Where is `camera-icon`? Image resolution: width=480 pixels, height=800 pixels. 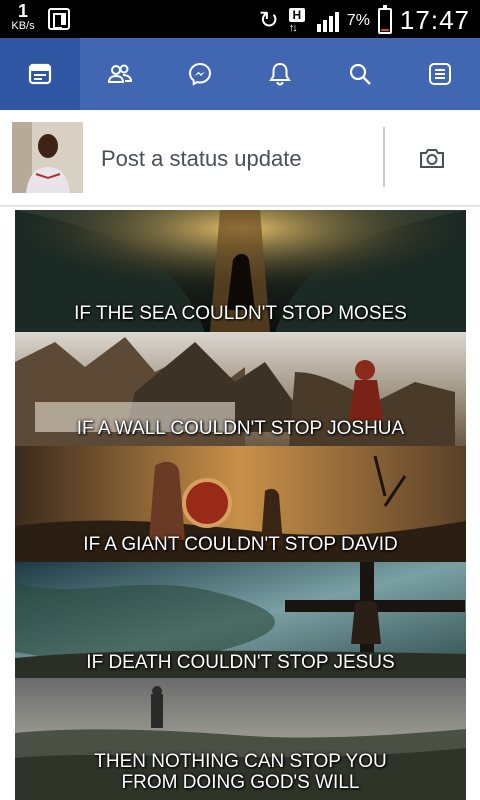 camera-icon is located at coordinates (432, 158).